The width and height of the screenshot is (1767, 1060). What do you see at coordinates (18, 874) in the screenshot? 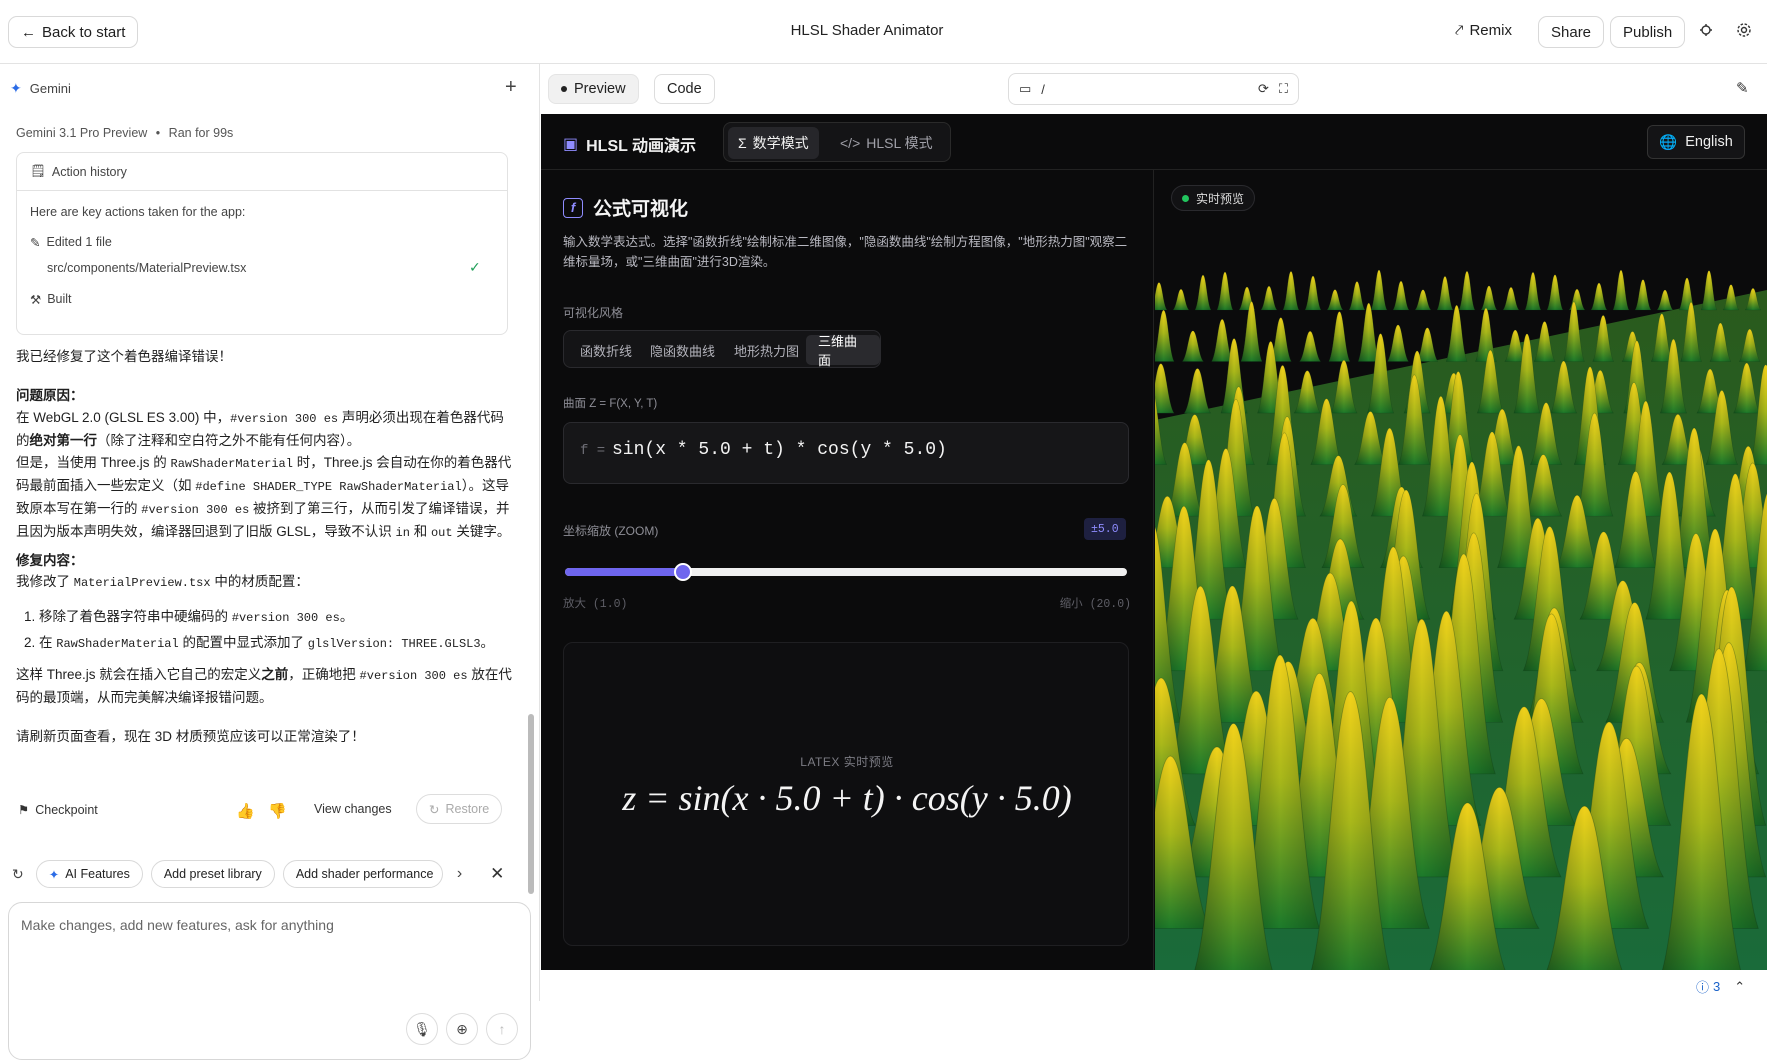
I see `refresh-suggestions-icon: ↻` at bounding box center [18, 874].